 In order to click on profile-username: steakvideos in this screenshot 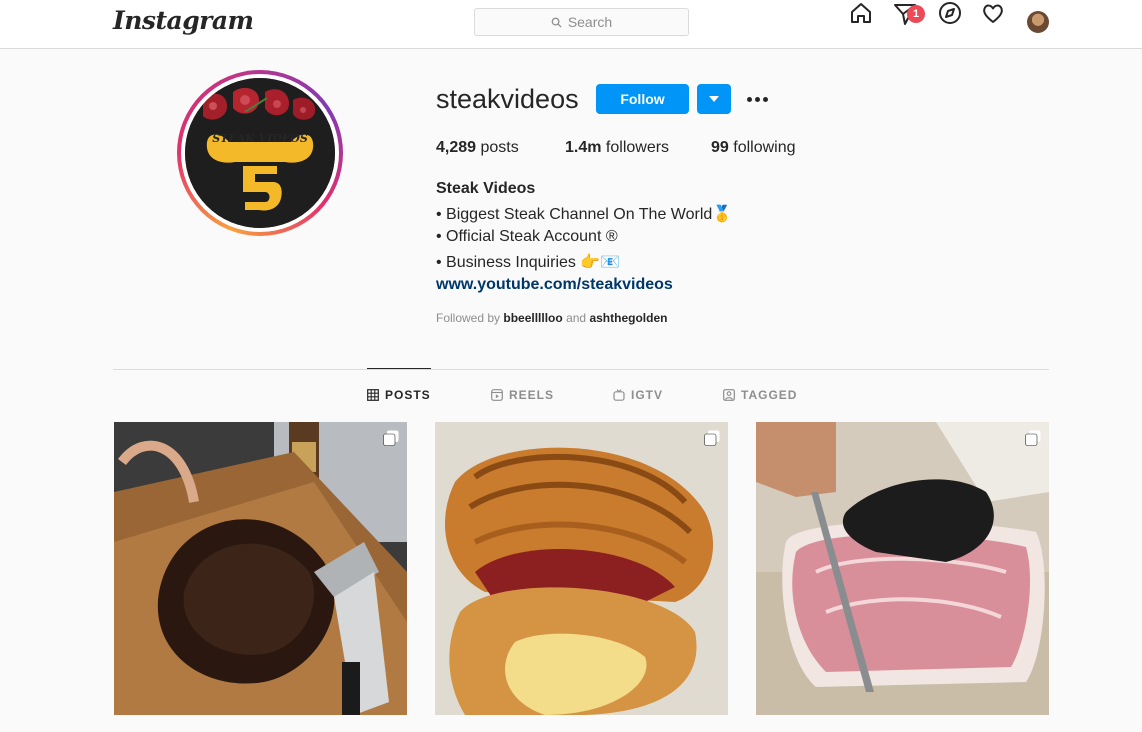, I will do `click(507, 99)`.